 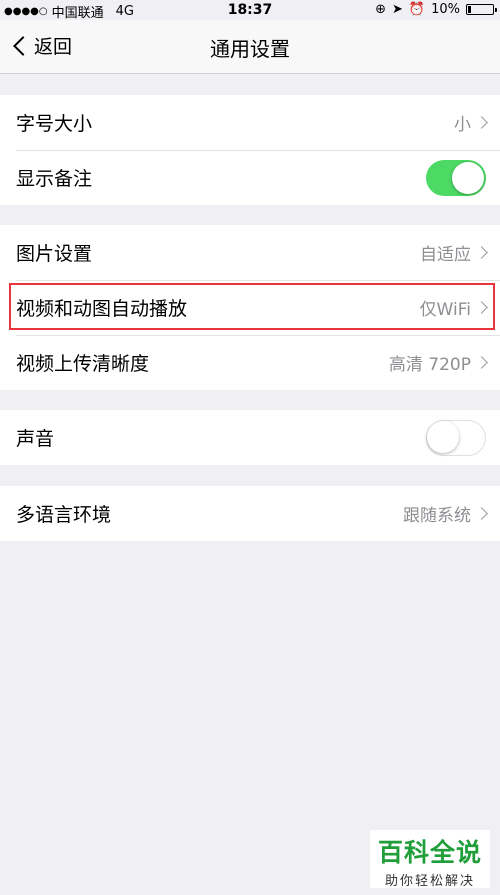 I want to click on row-label: 声音, so click(x=35, y=439).